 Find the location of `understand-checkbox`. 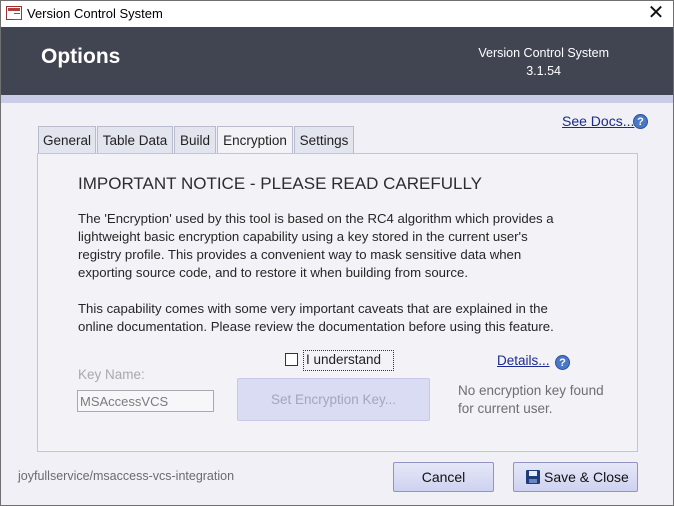

understand-checkbox is located at coordinates (291, 359).